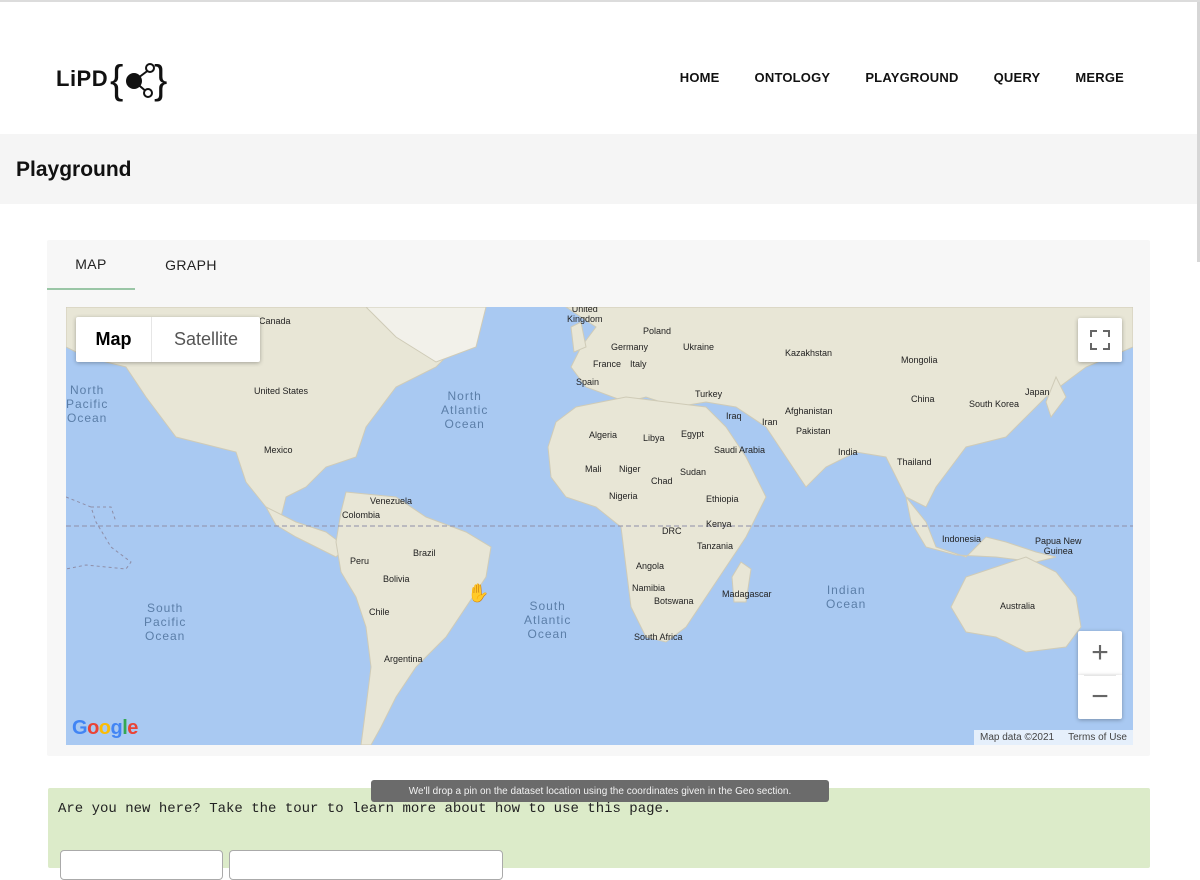  What do you see at coordinates (914, 462) in the screenshot?
I see `label-thailand: Thailand` at bounding box center [914, 462].